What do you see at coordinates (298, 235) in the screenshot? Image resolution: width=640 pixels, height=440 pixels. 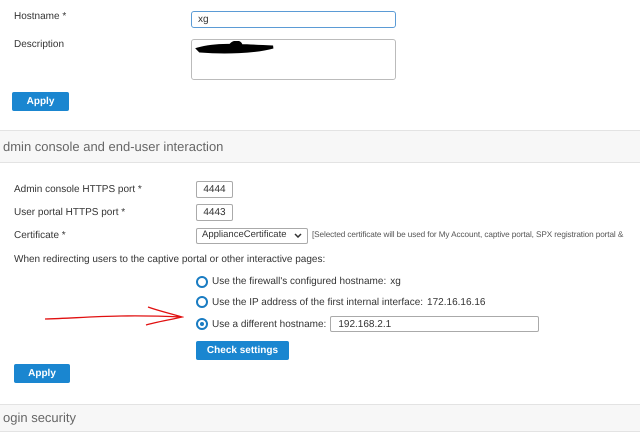 I see `chevron-icon` at bounding box center [298, 235].